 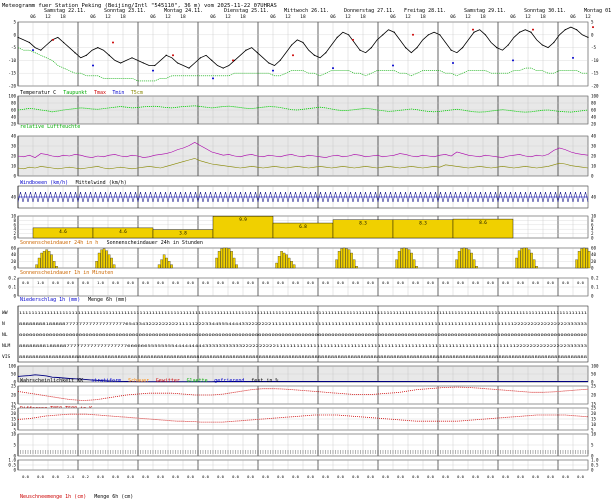 What do you see at coordinates (363, 223) in the screenshot?
I see `sunshine-bar-label: 8.3` at bounding box center [363, 223].